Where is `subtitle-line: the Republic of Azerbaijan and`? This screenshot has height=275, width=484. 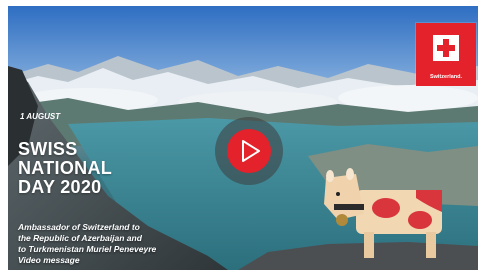
subtitle-line: the Republic of Azerbaijan and is located at coordinates (80, 238).